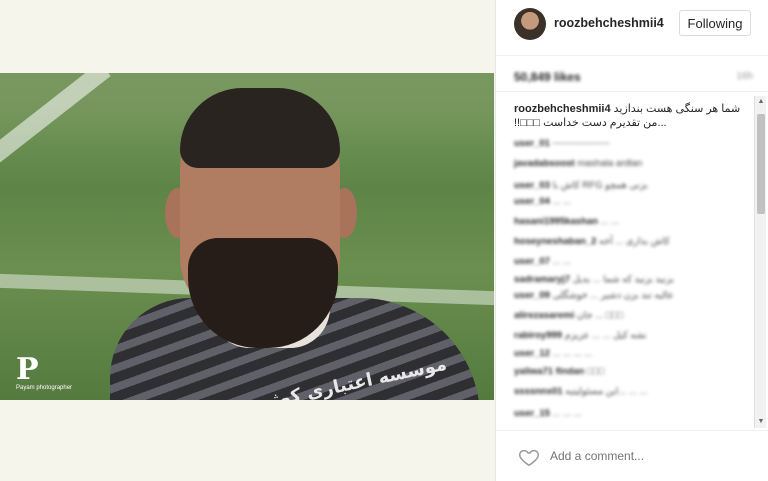  What do you see at coordinates (555, 241) in the screenshot?
I see `comment-username: hoseyneshaban_2` at bounding box center [555, 241].